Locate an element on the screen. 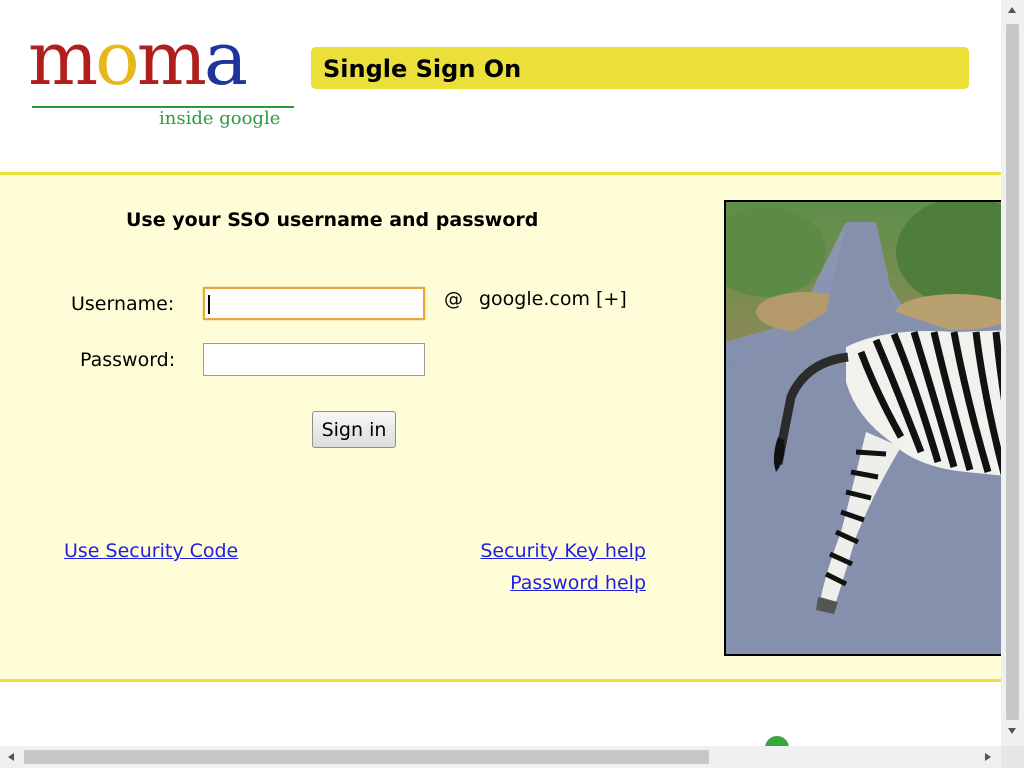 Image resolution: width=1024 pixels, height=768 pixels. at-sign: @ is located at coordinates (453, 299).